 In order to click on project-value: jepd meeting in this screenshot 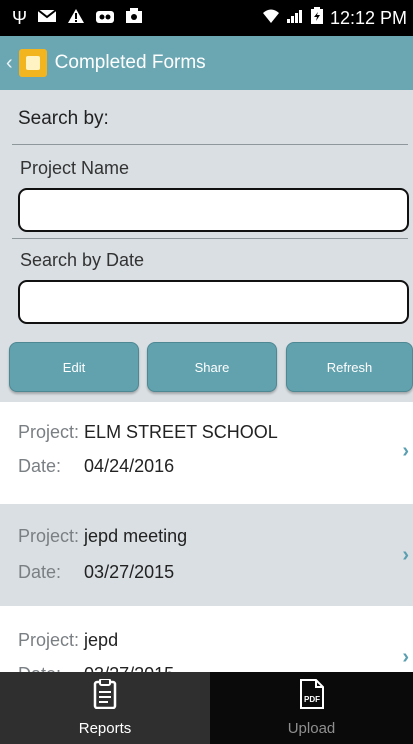, I will do `click(136, 536)`.